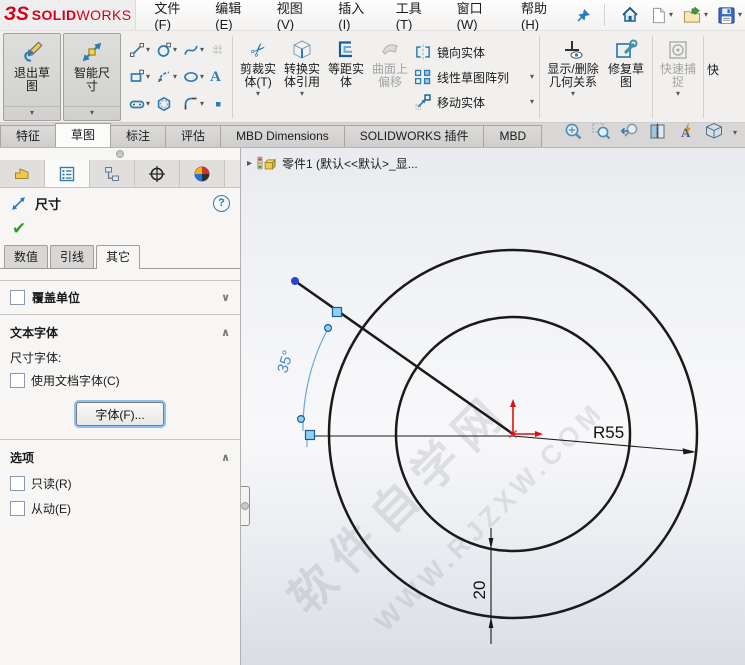 The image size is (745, 665). I want to click on line-endpoint, so click(295, 281).